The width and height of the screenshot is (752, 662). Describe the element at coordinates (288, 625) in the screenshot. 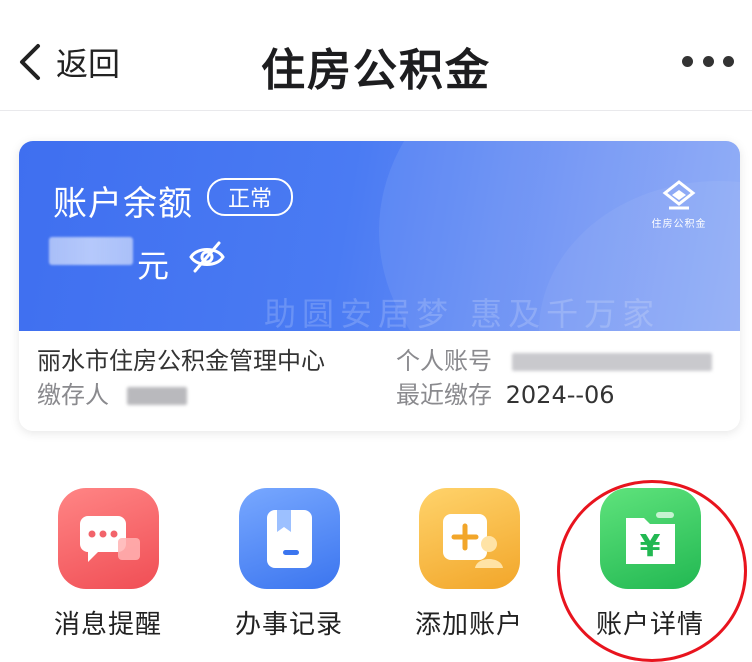

I see `action-label: 办事记录` at that location.